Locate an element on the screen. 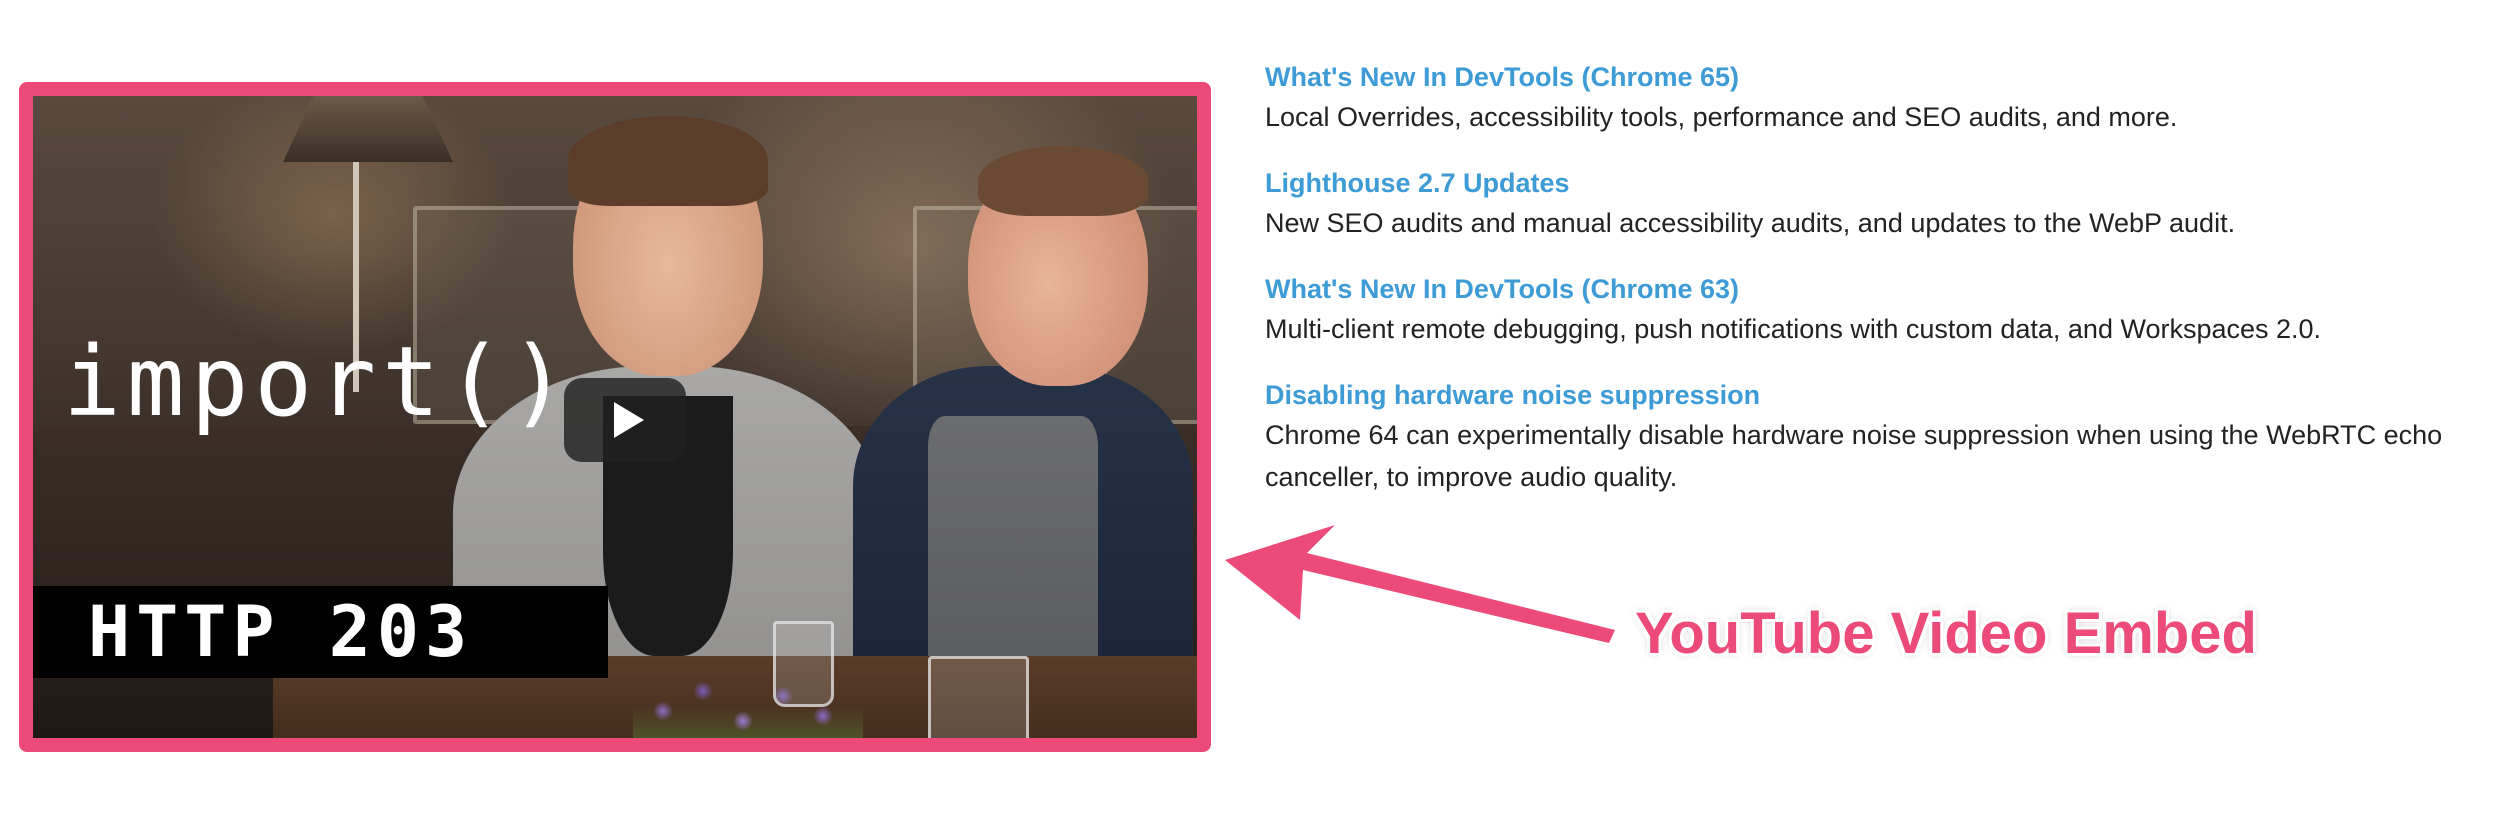  lamp-shade is located at coordinates (368, 129).